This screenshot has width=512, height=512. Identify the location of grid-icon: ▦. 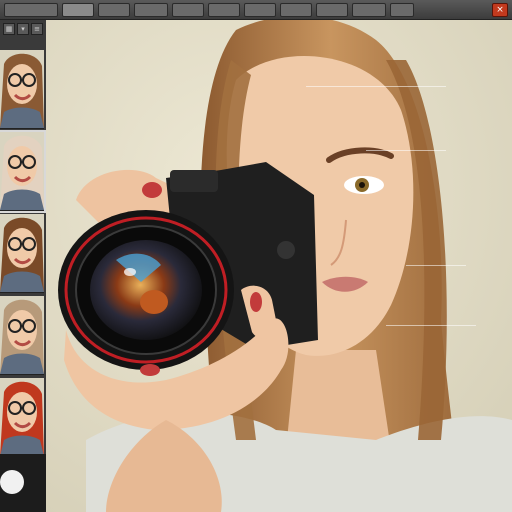
(9, 29).